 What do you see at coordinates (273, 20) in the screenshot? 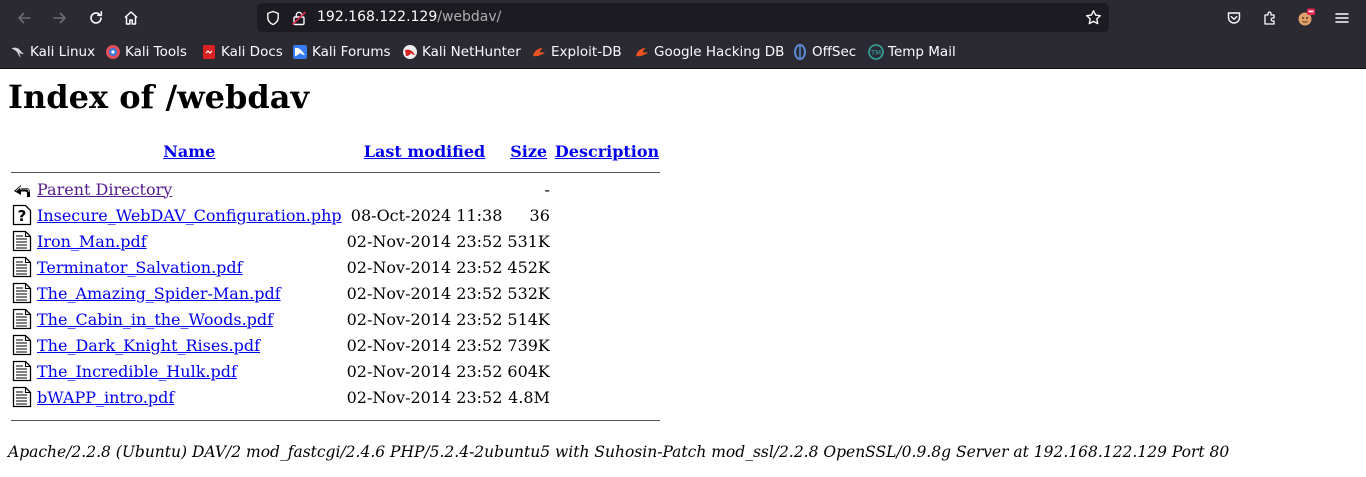
I see `tracking-protection-icon` at bounding box center [273, 20].